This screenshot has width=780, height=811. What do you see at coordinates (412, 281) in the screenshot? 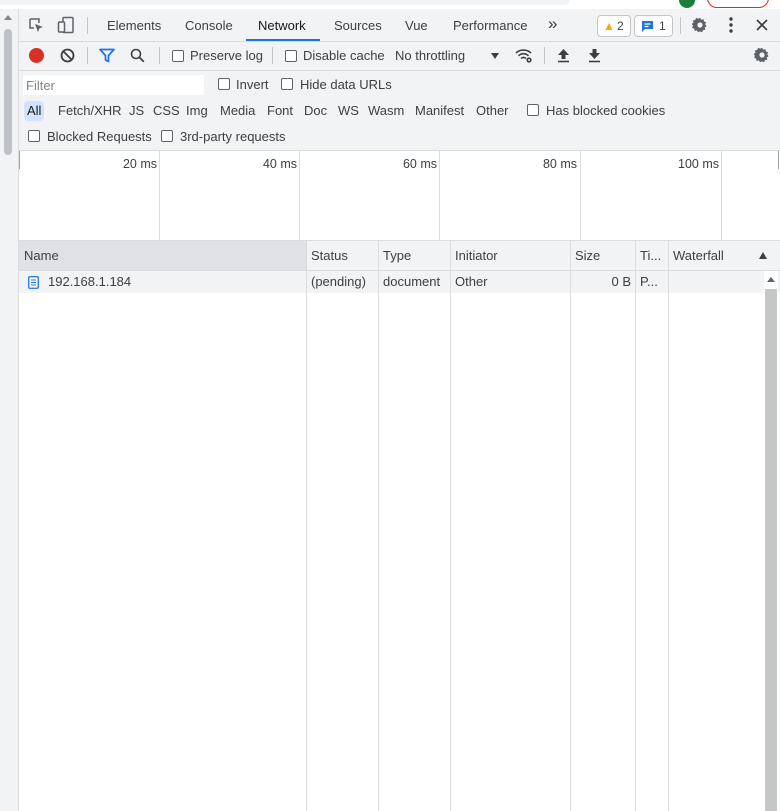
I see `row-type: document` at bounding box center [412, 281].